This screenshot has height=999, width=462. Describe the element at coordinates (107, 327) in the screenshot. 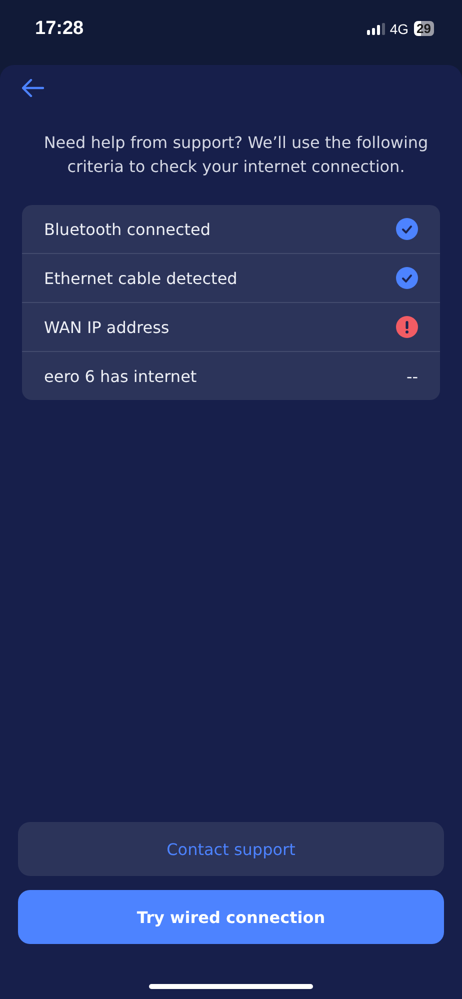

I see `check-label: WAN IP address` at that location.